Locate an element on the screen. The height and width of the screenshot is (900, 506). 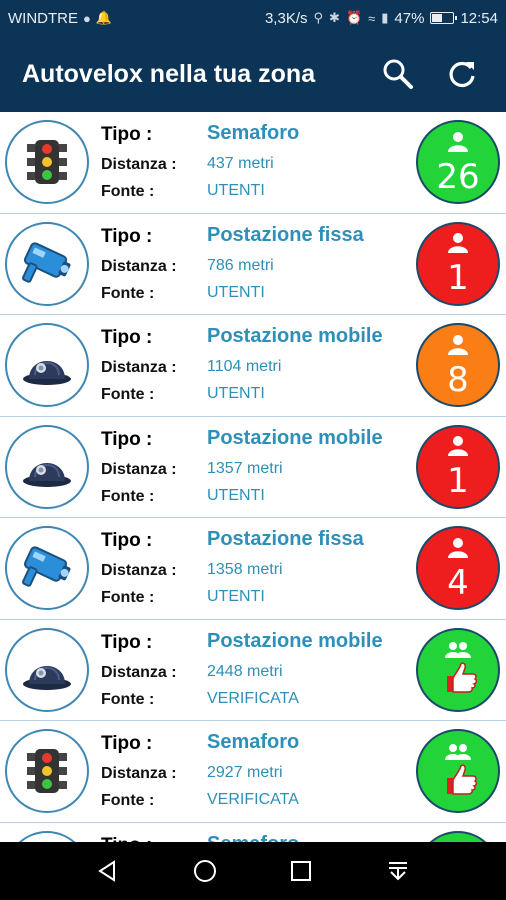
item-values: Postazione fissa 786 metri UTENTI is located at coordinates (312, 265).